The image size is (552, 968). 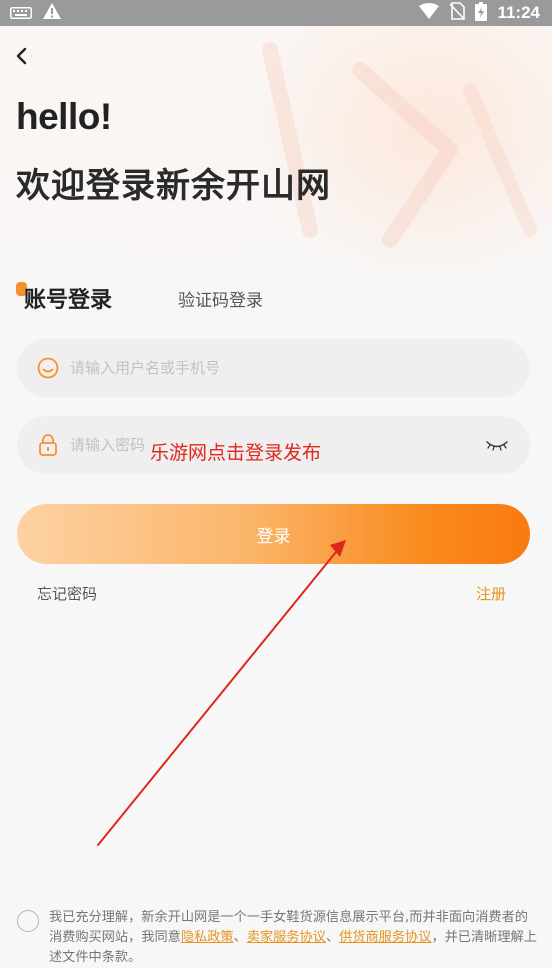 I want to click on no-sim-icon, so click(x=457, y=13).